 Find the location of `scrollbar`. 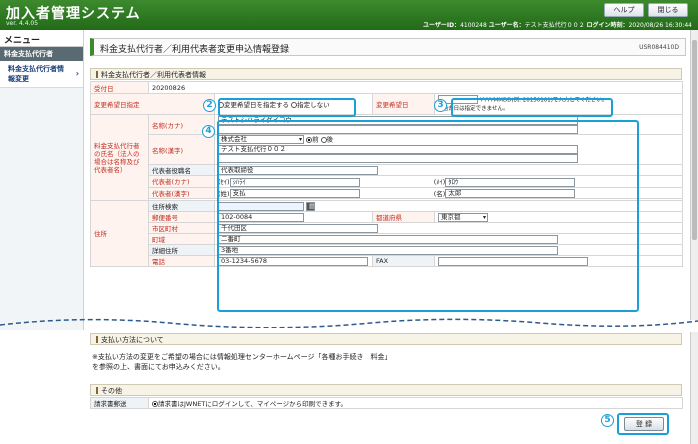

scrollbar is located at coordinates (694, 175).